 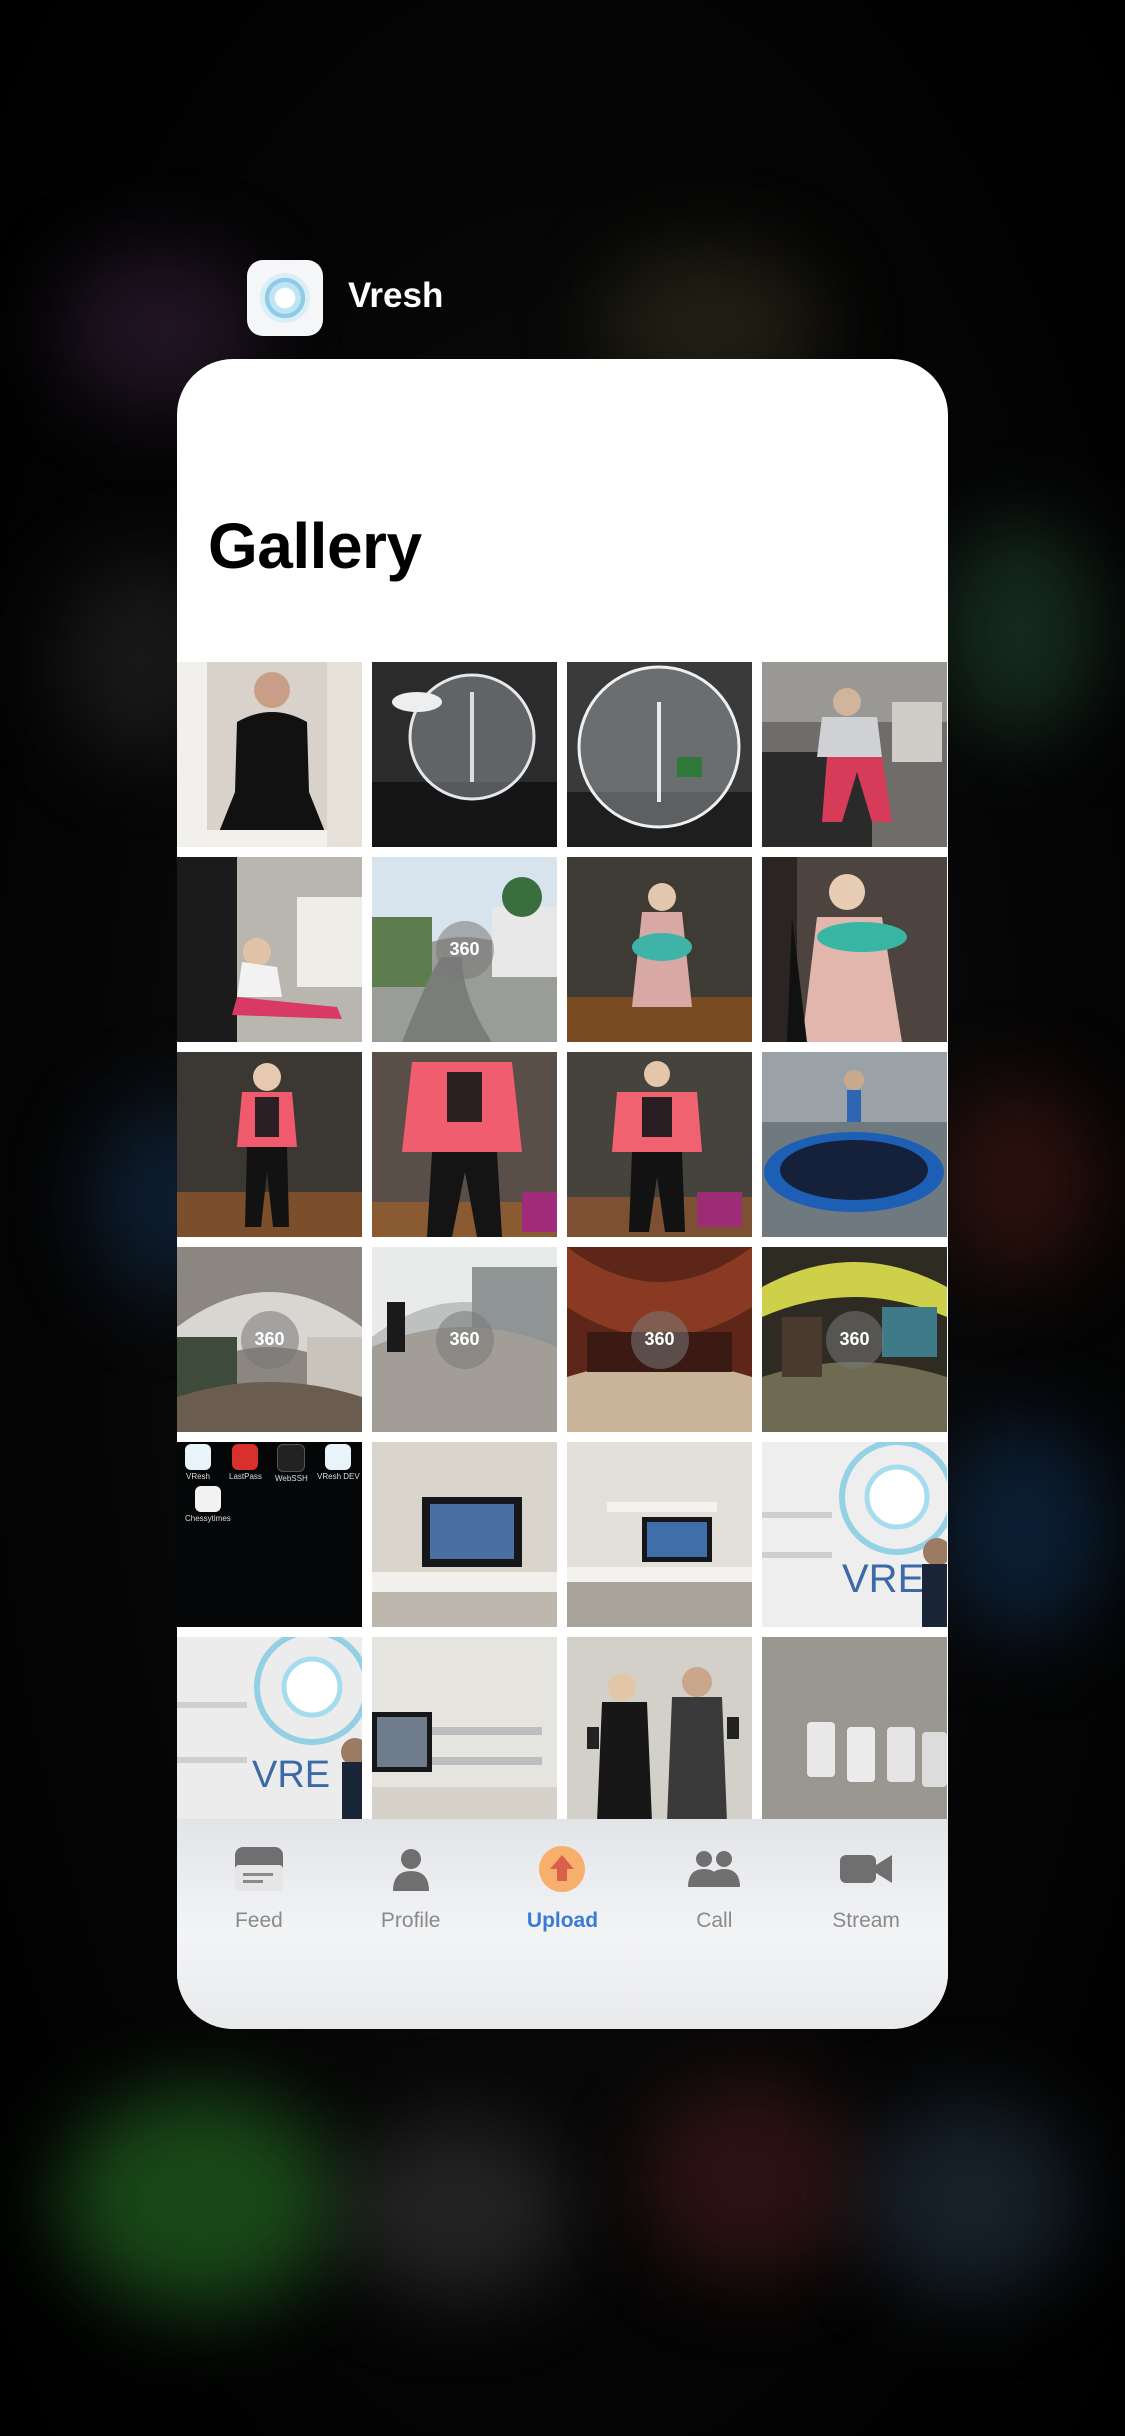 What do you see at coordinates (396, 295) in the screenshot?
I see `app-name: Vresh` at bounding box center [396, 295].